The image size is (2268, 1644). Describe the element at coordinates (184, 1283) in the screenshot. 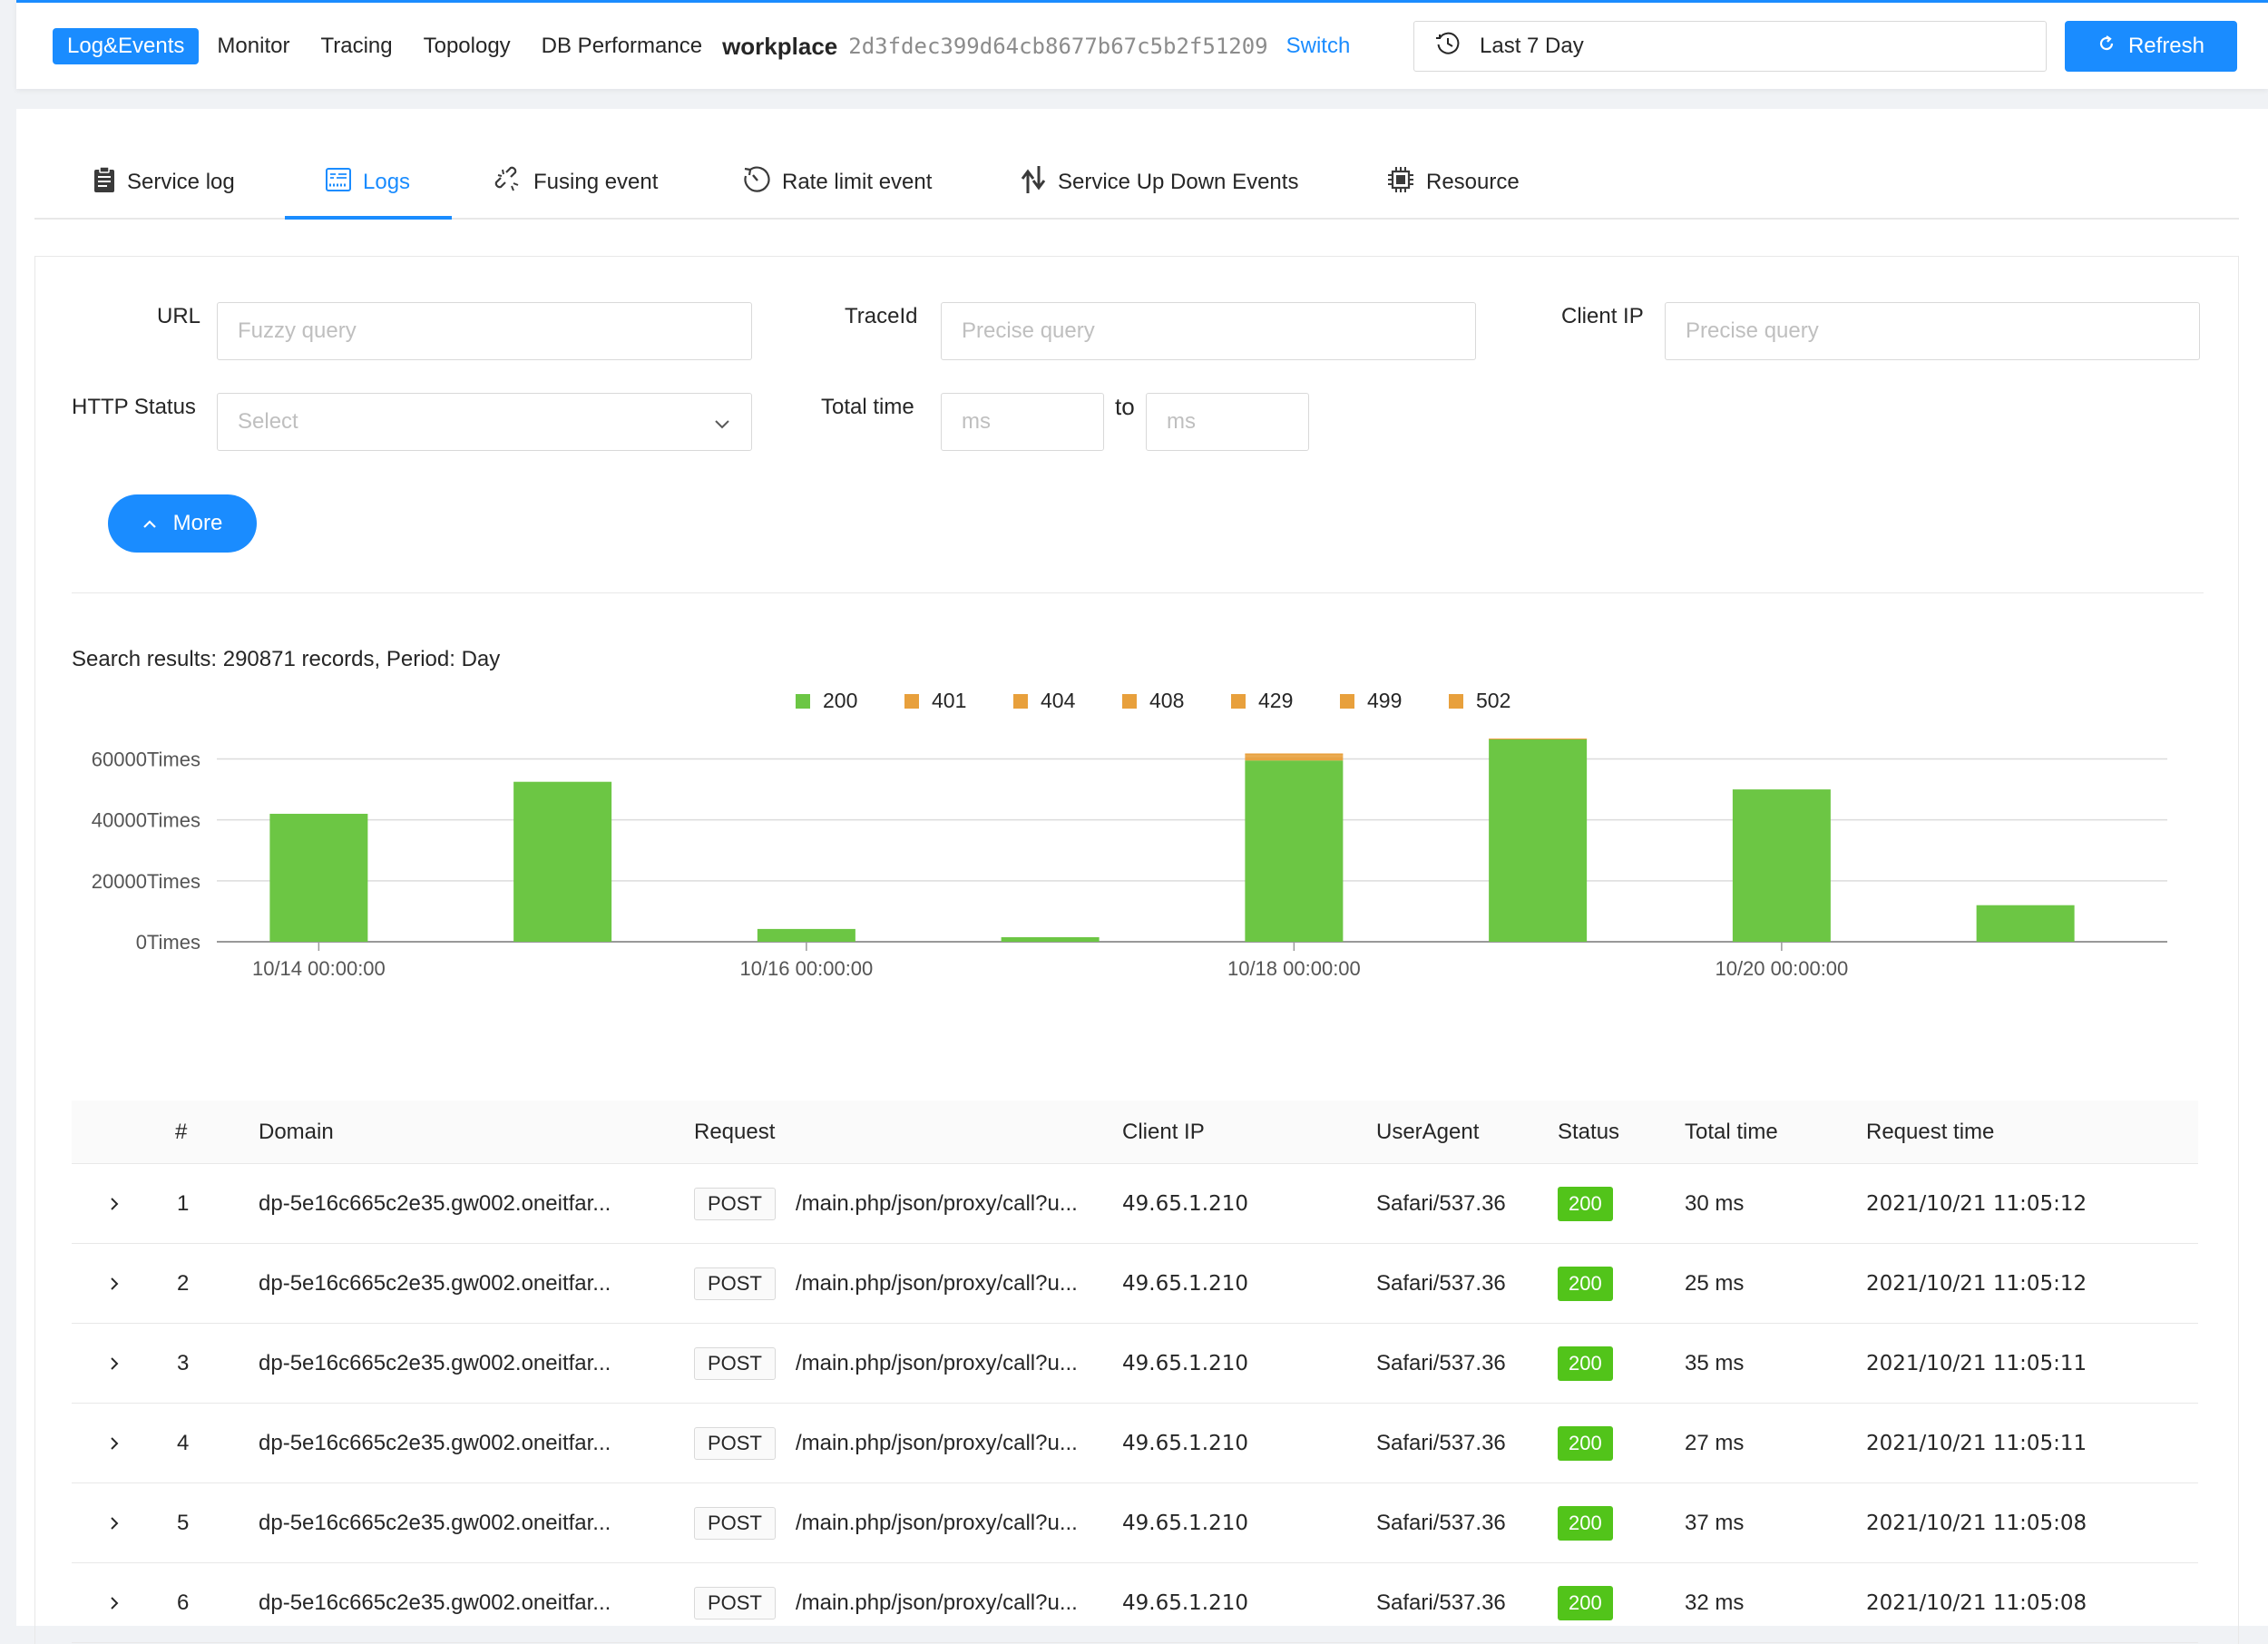

I see `row-number: 2` at that location.